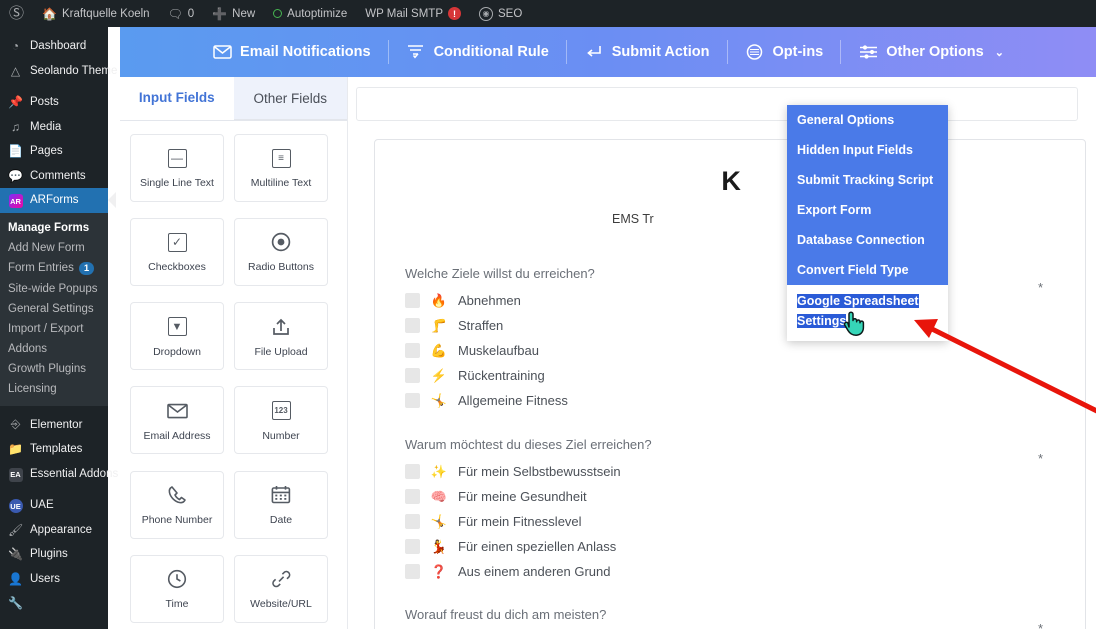 The image size is (1096, 629). Describe the element at coordinates (281, 252) in the screenshot. I see `field-radio-buttons: Radio Buttons` at that location.